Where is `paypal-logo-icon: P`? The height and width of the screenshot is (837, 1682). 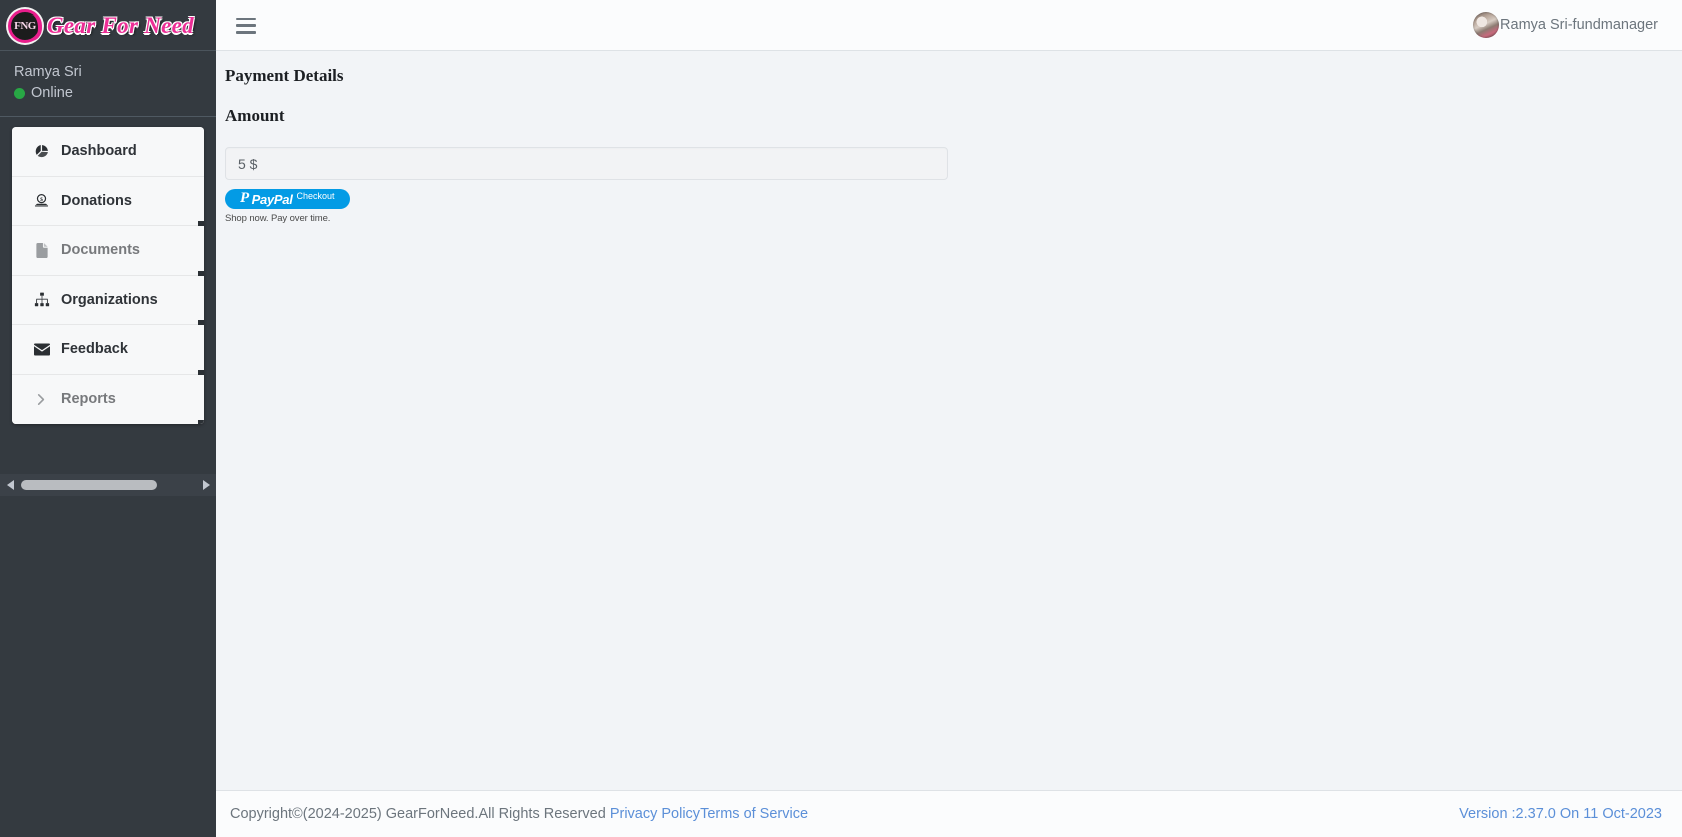
paypal-logo-icon: P is located at coordinates (244, 197).